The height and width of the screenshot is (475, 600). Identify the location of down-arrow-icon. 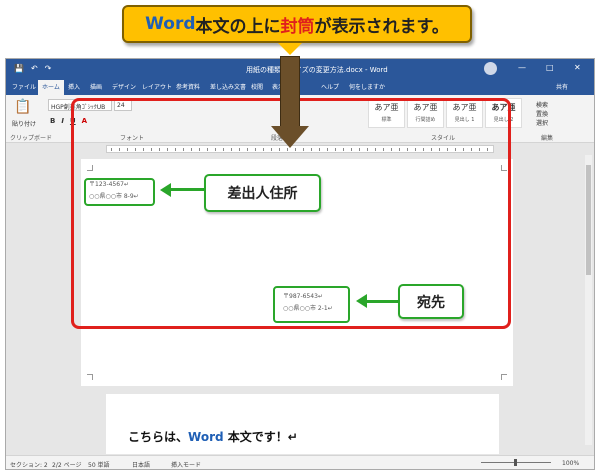
(290, 92).